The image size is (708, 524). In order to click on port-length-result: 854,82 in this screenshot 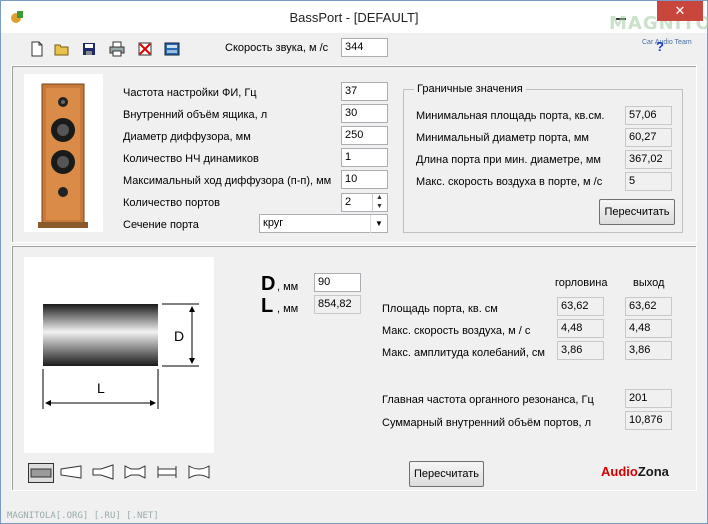, I will do `click(337, 304)`.